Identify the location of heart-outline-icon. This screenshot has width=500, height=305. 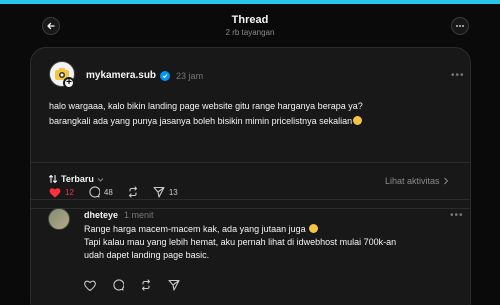
(90, 285).